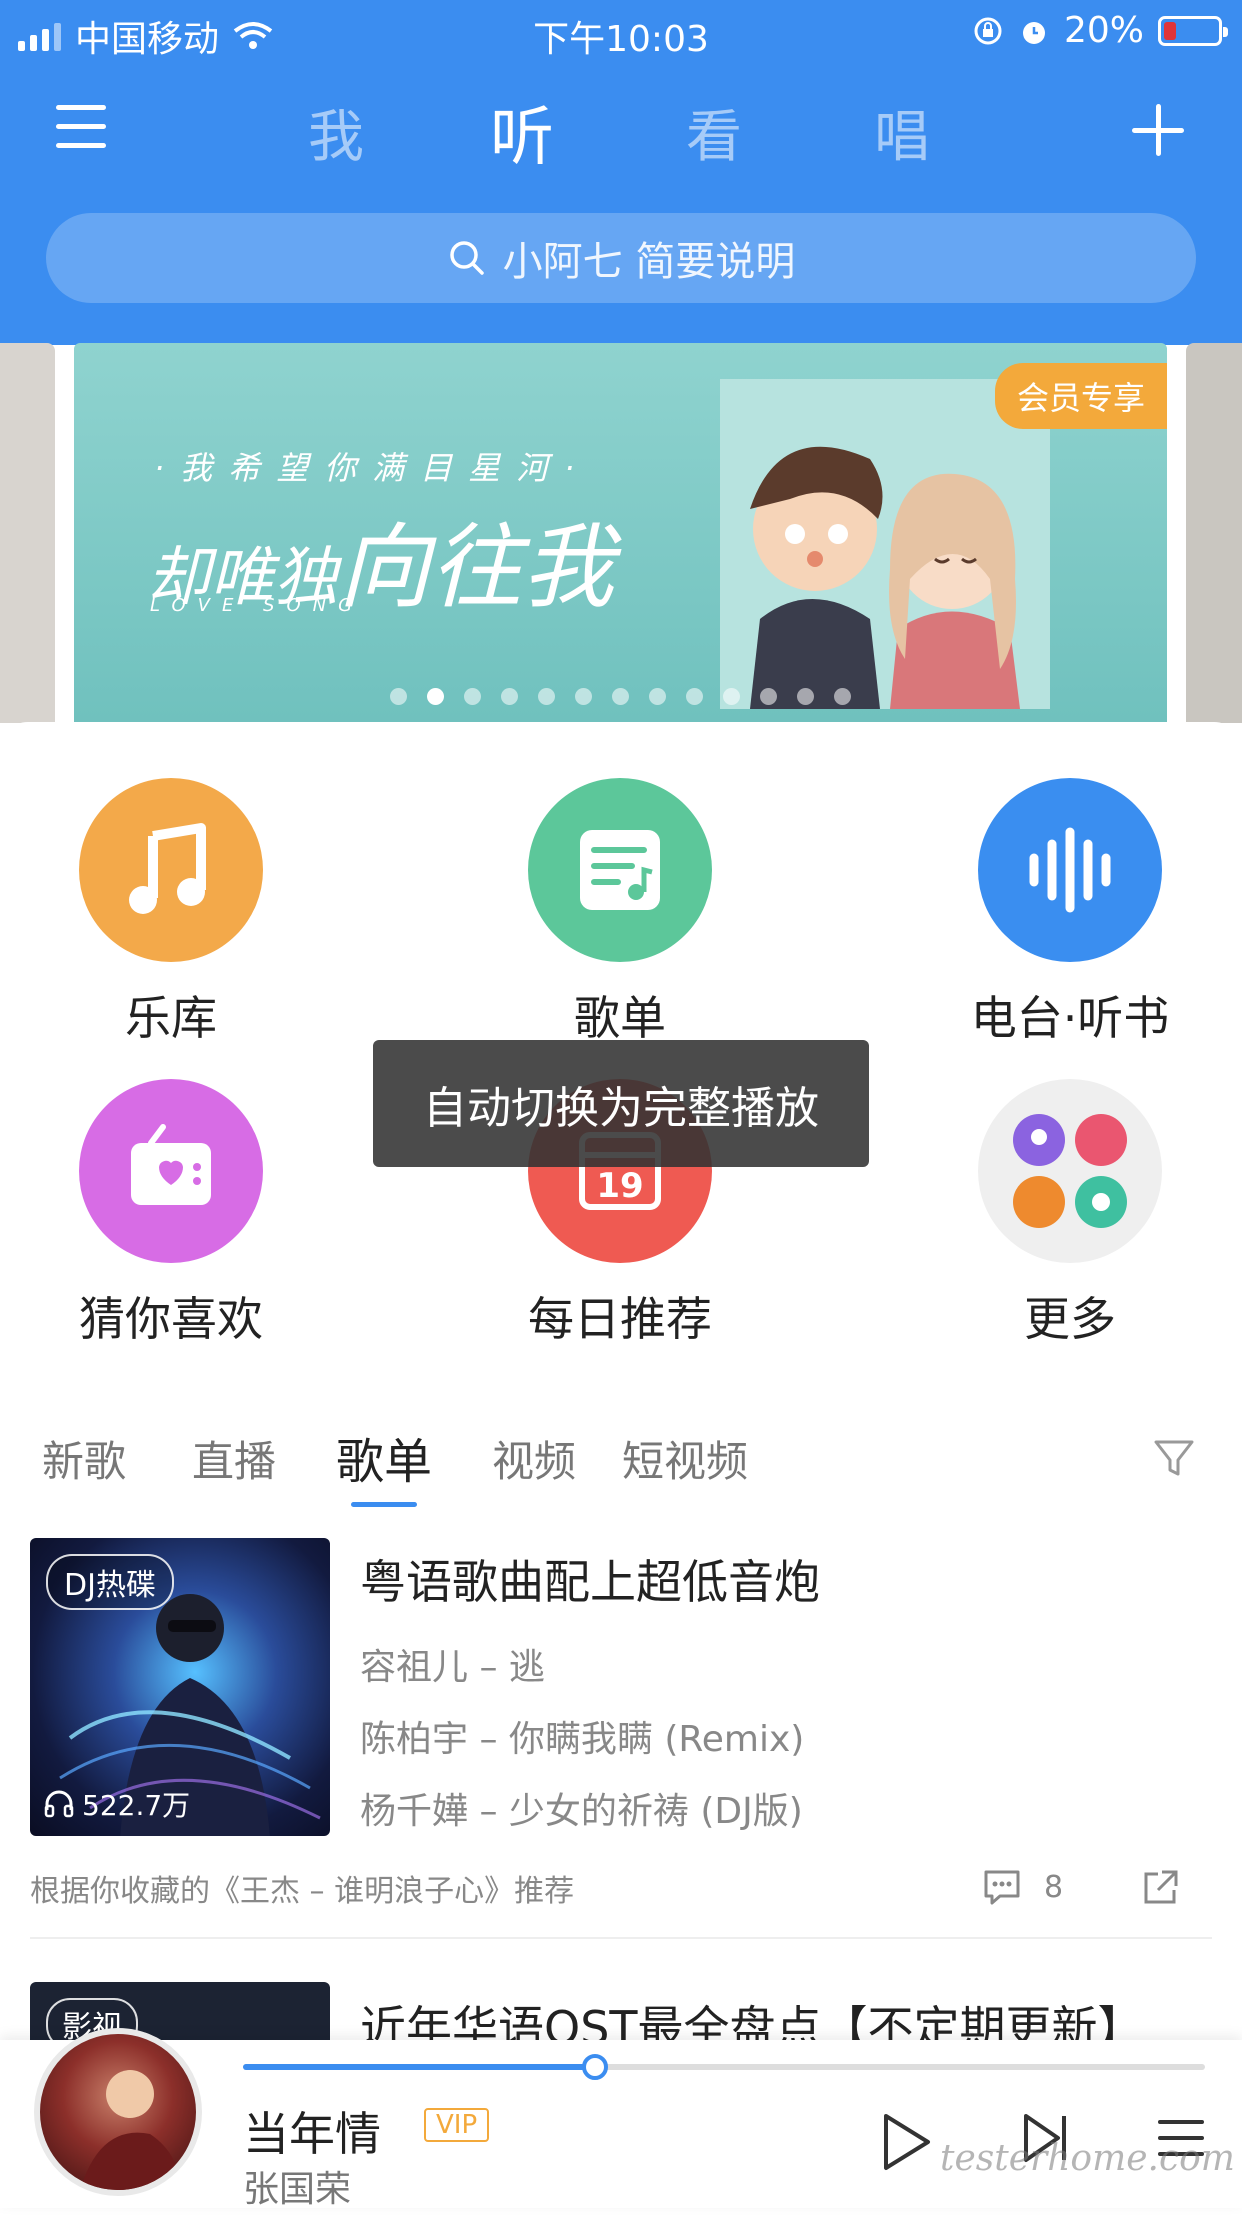 This screenshot has height=2222, width=1242. Describe the element at coordinates (1214, 533) in the screenshot. I see `banner-next-peek` at that location.